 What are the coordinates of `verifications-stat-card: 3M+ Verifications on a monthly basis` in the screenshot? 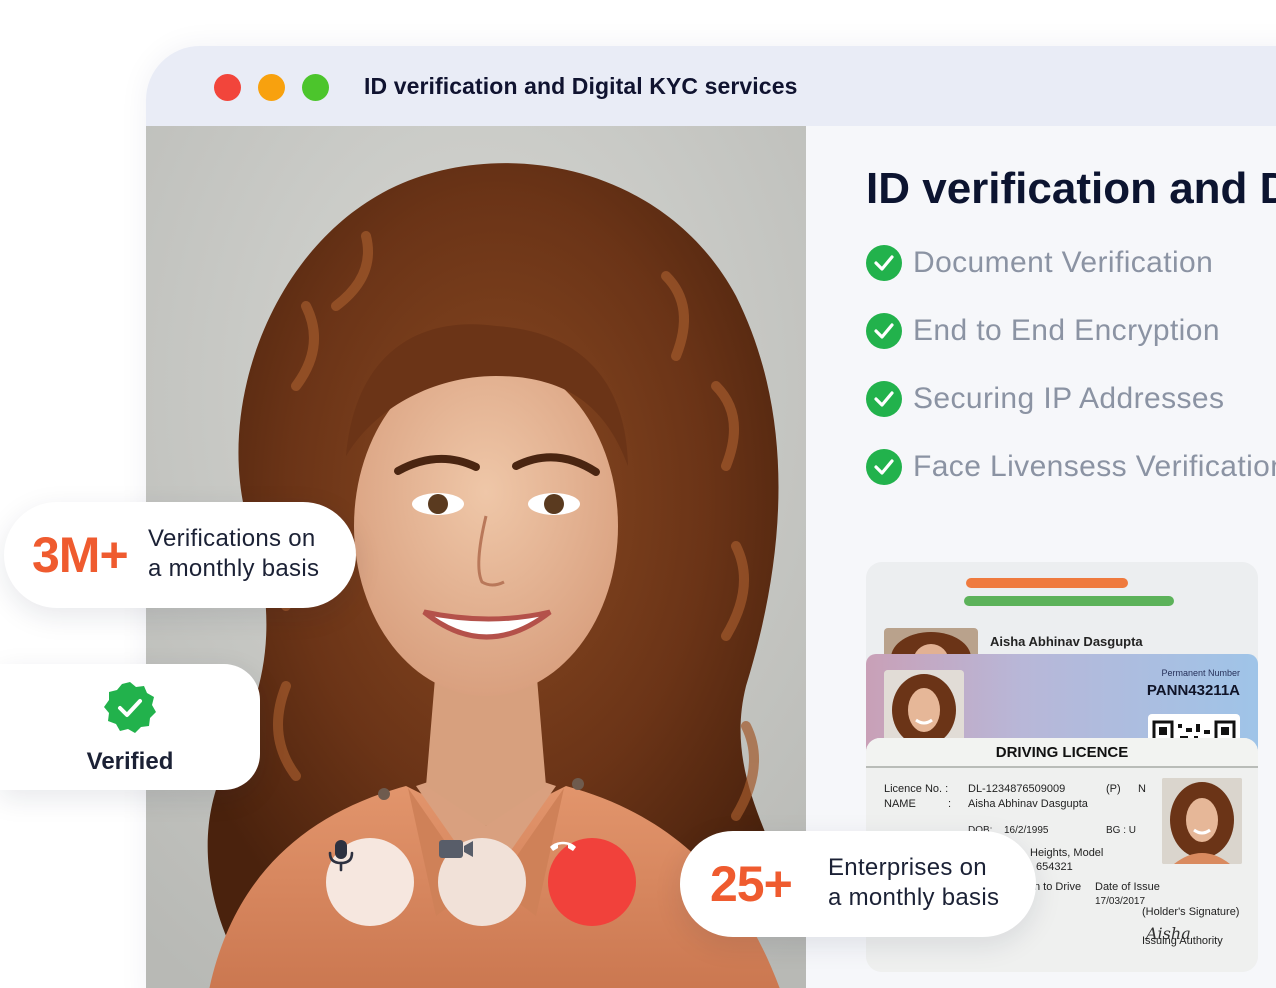 It's located at (180, 555).